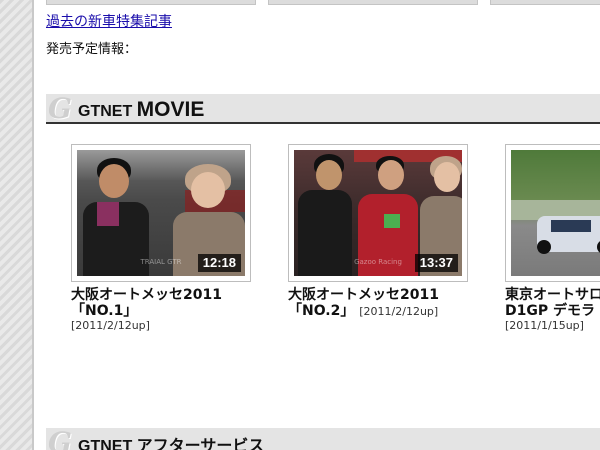 This screenshot has width=600, height=450. Describe the element at coordinates (544, 325) in the screenshot. I see `video-date-3: [2011/1/15up]` at that location.